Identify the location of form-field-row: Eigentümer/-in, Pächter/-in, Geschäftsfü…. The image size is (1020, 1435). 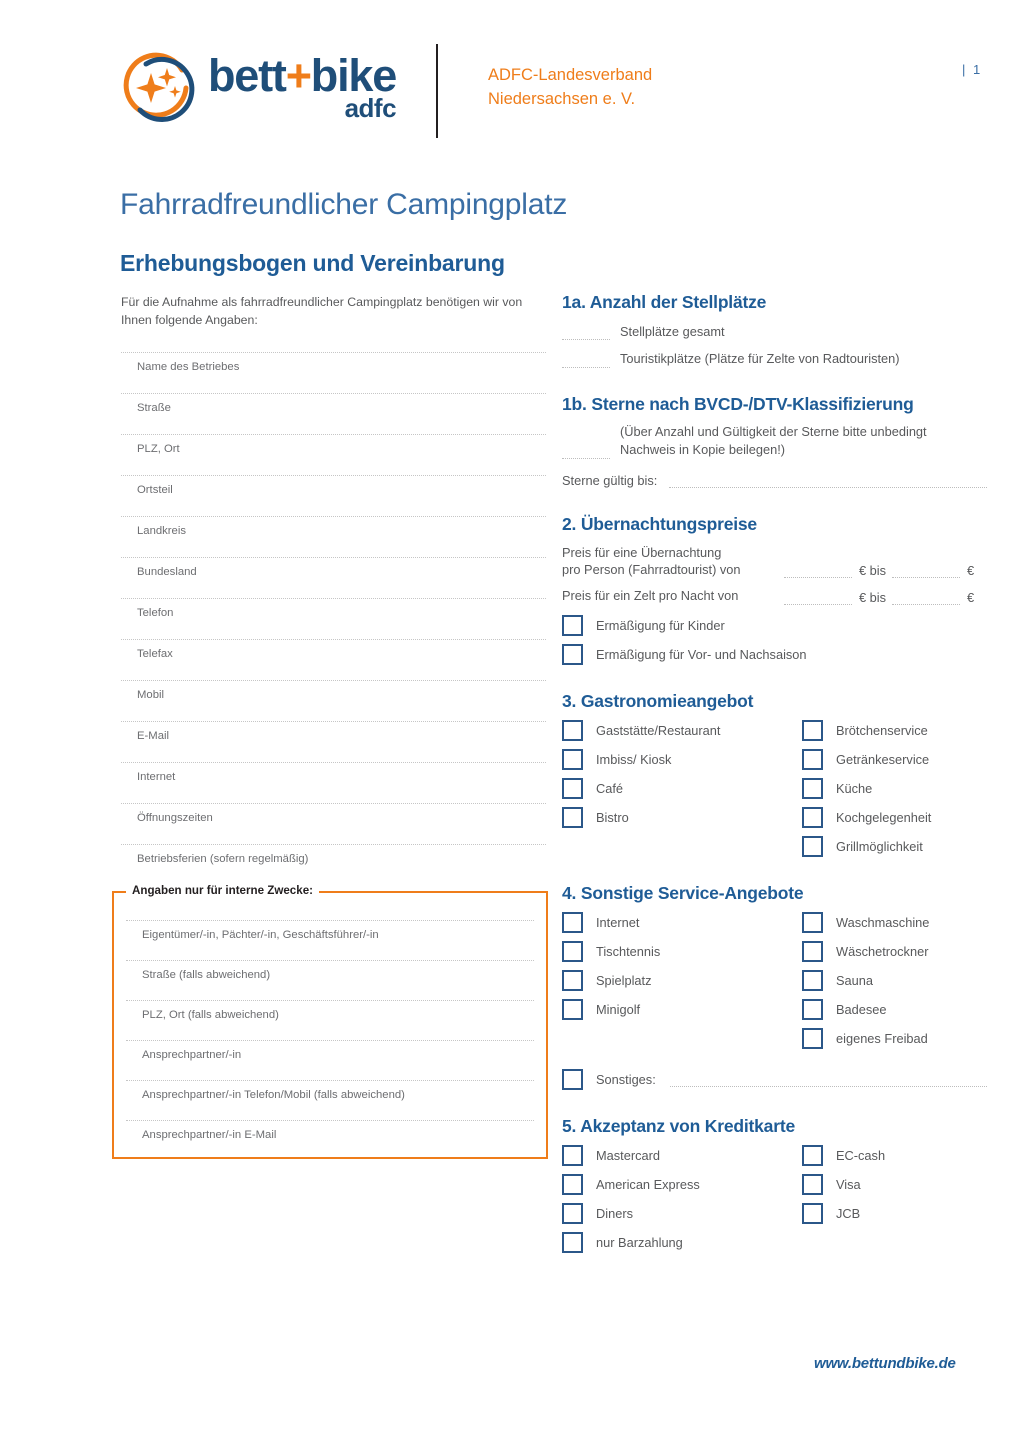
(330, 940).